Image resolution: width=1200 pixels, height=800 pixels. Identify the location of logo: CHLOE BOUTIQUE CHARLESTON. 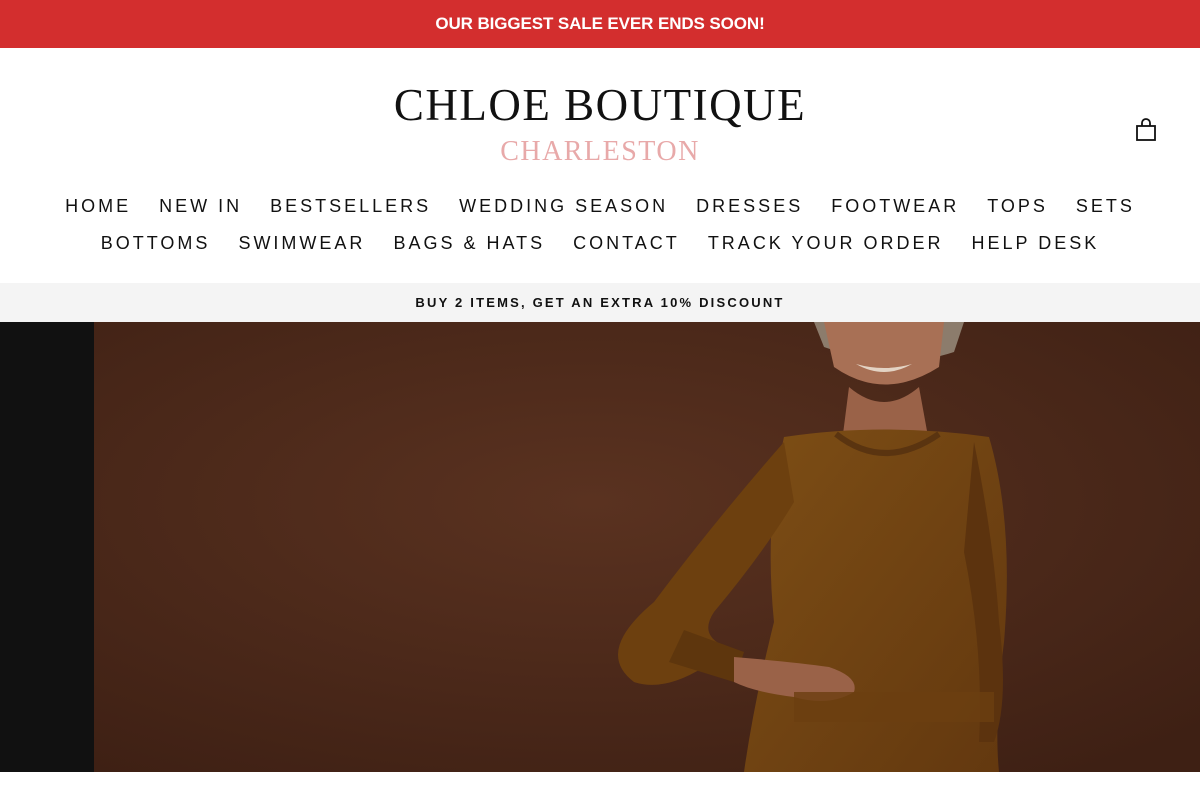
(600, 125).